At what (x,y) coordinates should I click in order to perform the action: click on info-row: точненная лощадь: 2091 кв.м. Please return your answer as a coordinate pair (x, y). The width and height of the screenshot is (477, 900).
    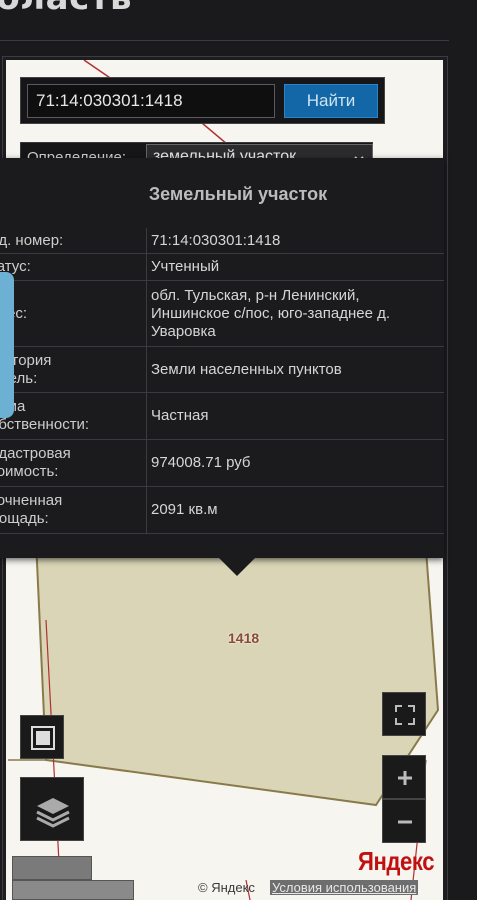
    Looking at the image, I should click on (222, 510).